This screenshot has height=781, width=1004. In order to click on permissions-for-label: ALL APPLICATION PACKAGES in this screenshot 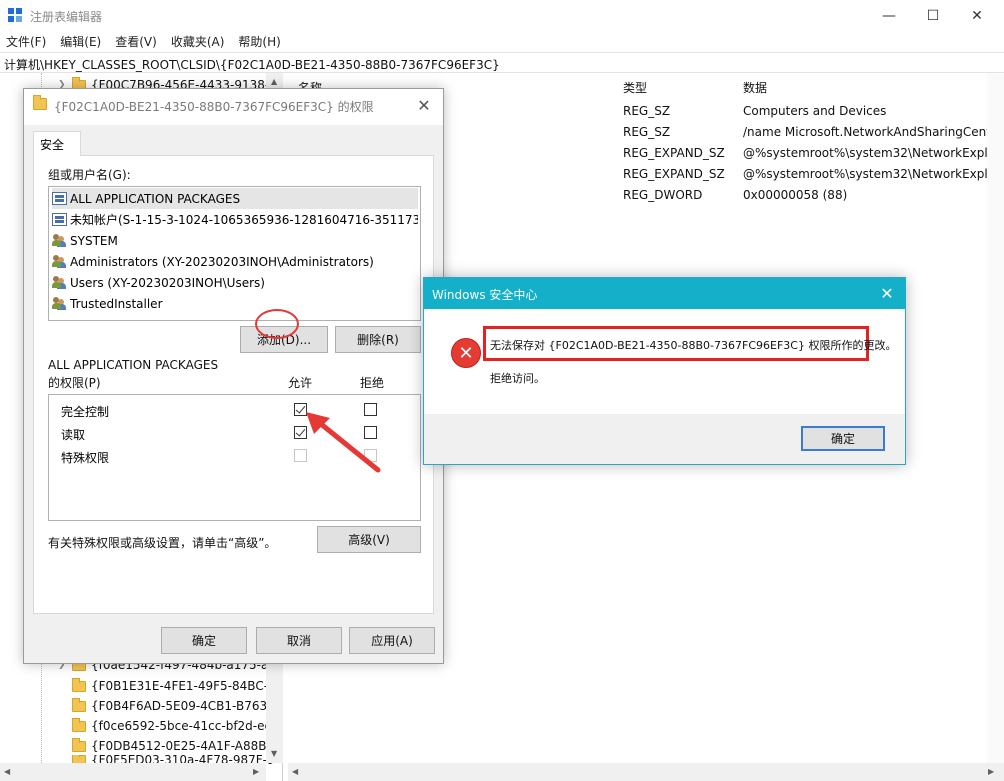, I will do `click(133, 365)`.